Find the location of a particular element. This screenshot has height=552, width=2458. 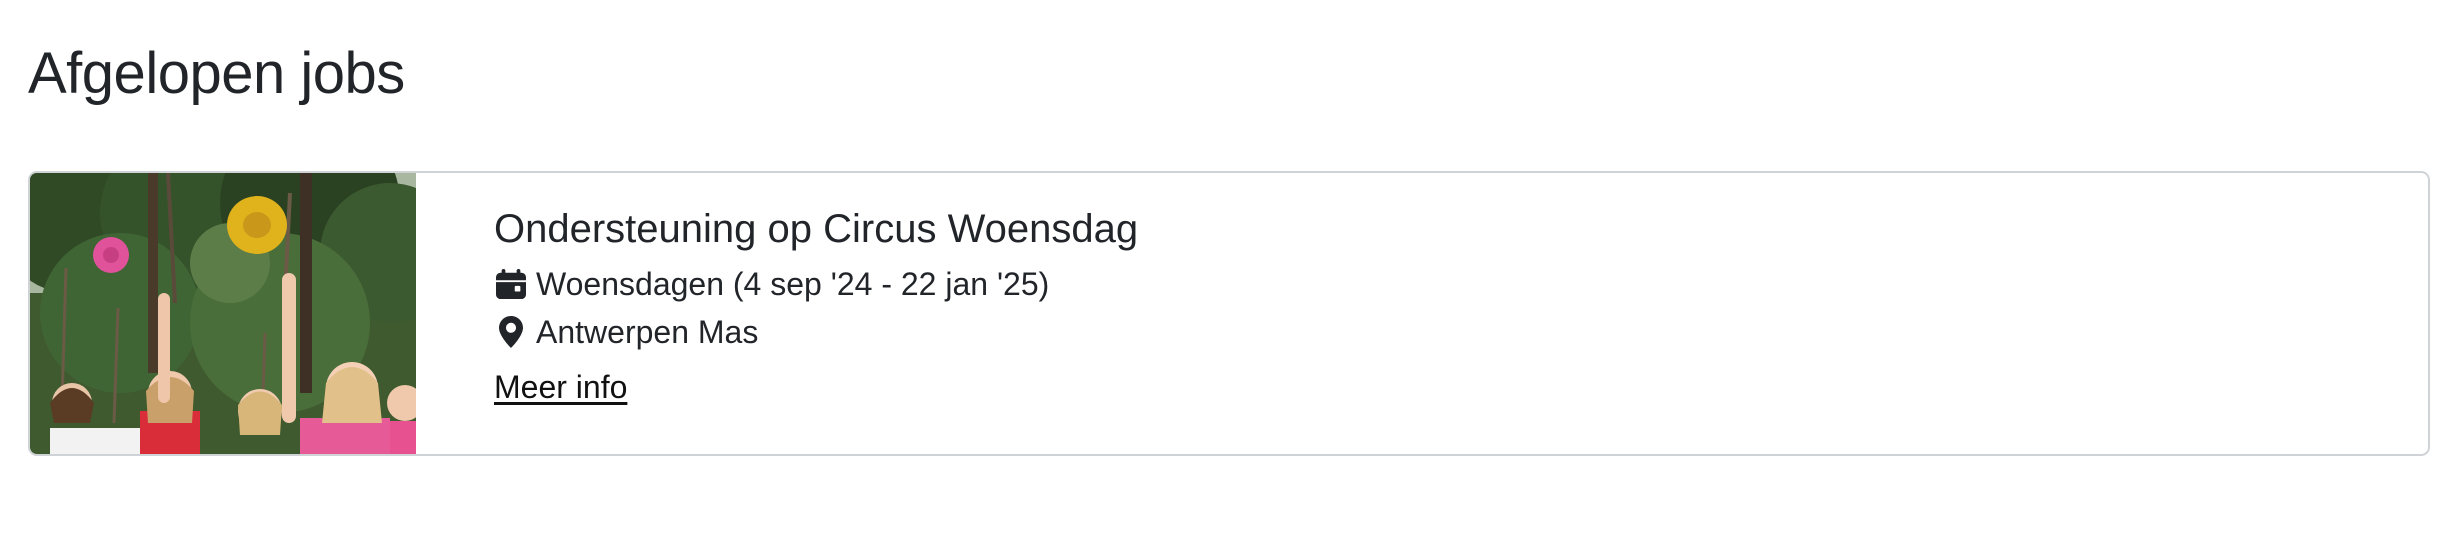

job-title: Ondersteuning op Circus Woensdag is located at coordinates (816, 229).